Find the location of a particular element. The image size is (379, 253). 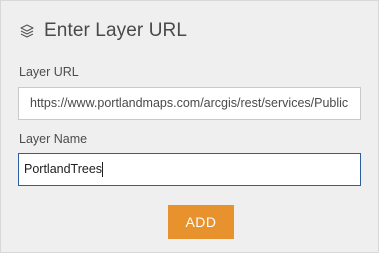

layer-name-value: PortlandTrees is located at coordinates (63, 169).